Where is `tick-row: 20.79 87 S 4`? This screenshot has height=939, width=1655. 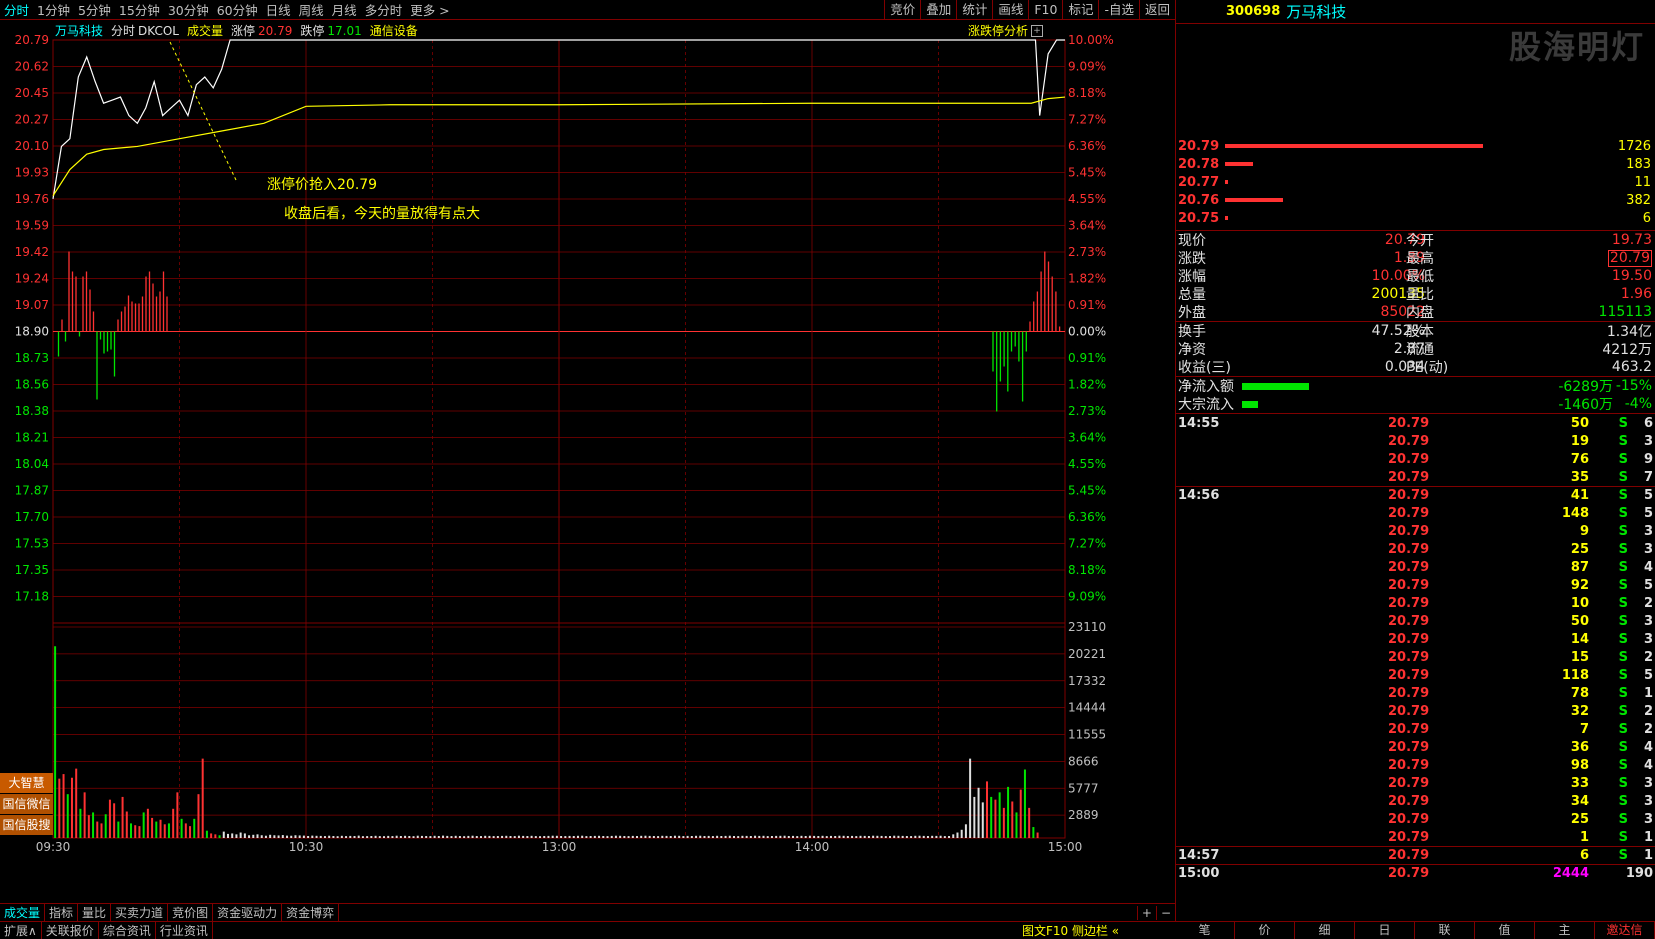
tick-row: 20.79 87 S 4 is located at coordinates (1415, 567).